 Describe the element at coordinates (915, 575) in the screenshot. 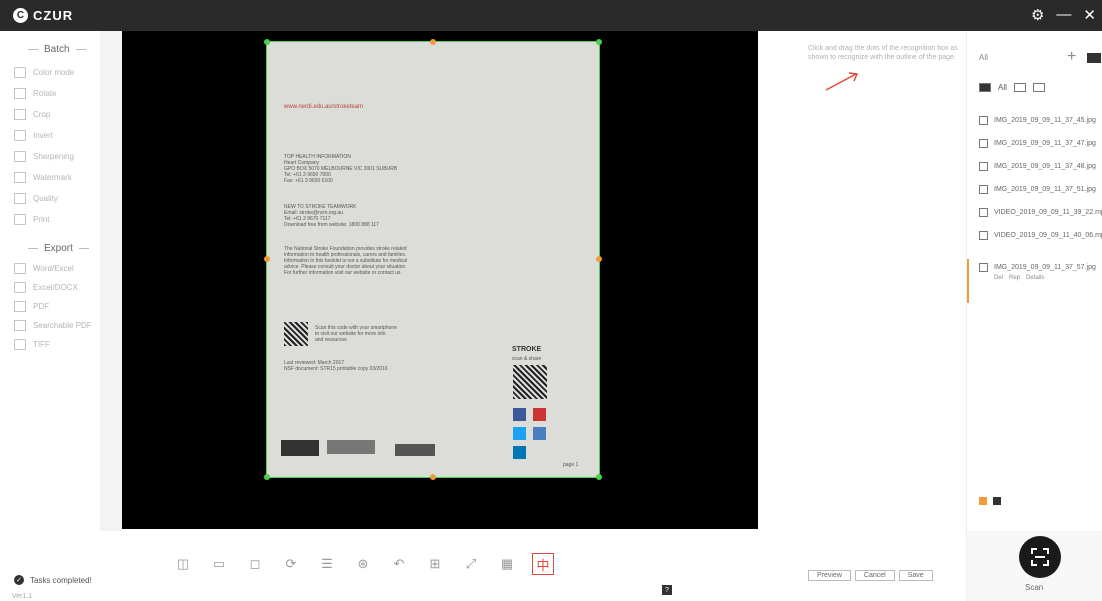

I see `save-button: Save` at that location.